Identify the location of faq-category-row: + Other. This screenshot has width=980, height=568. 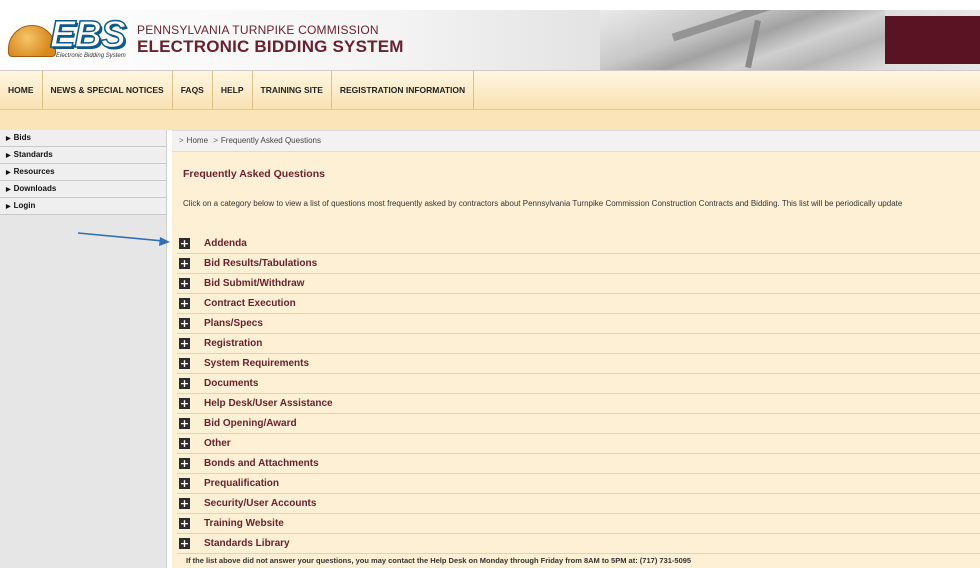
(578, 444).